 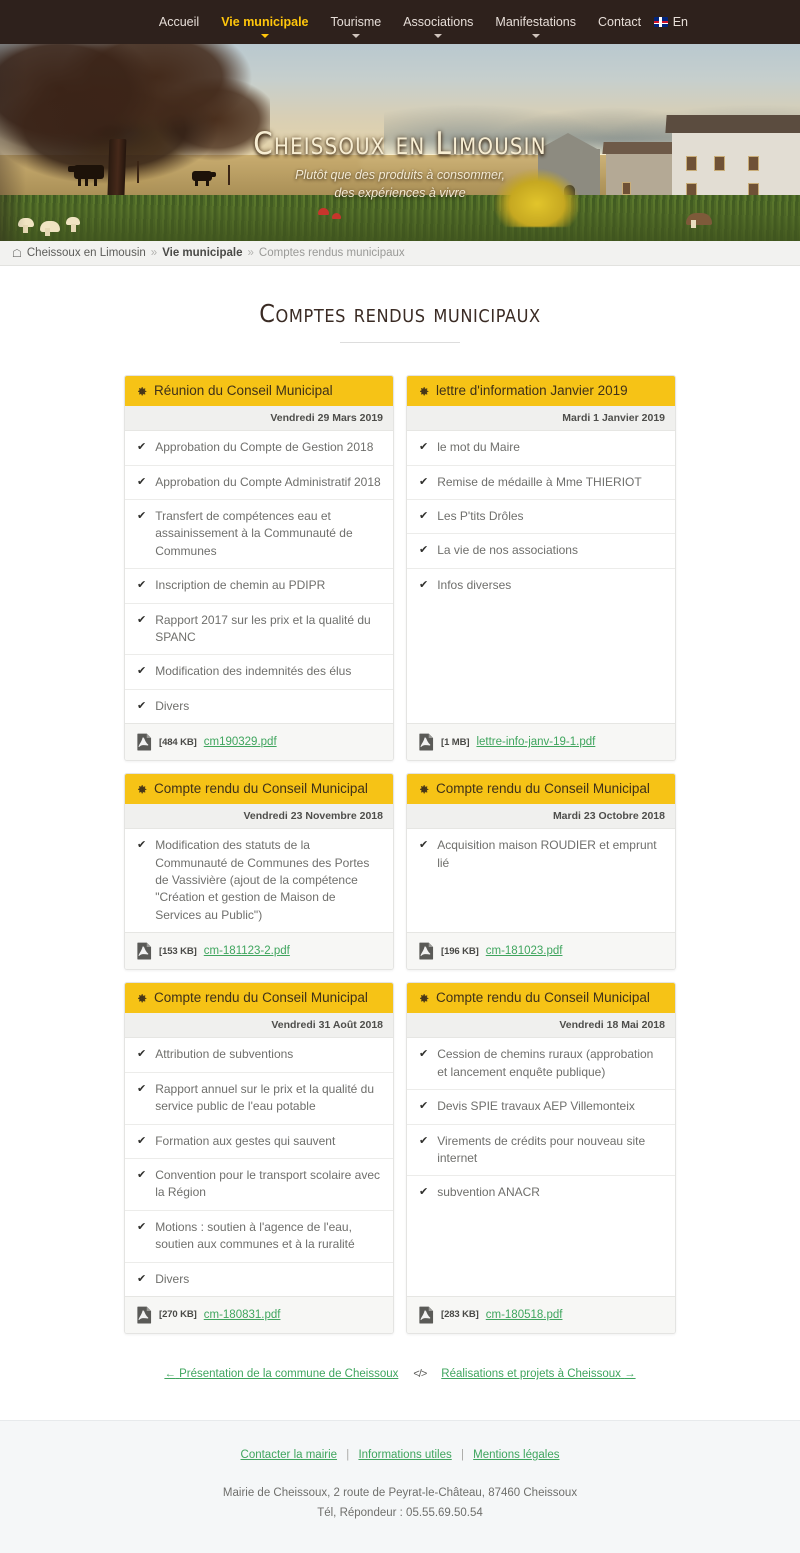 What do you see at coordinates (680, 22) in the screenshot?
I see `language-label: En` at bounding box center [680, 22].